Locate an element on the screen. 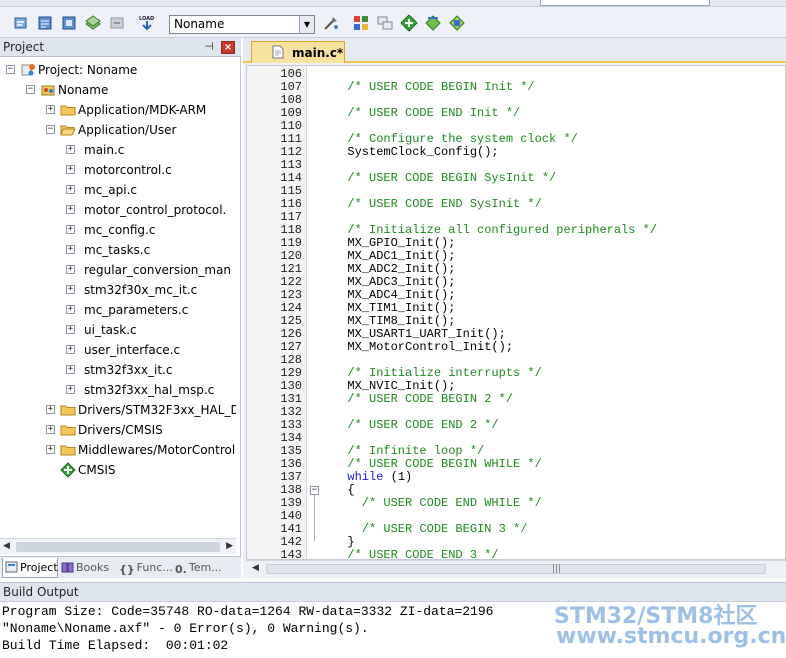 The height and width of the screenshot is (658, 786). close-icon: × is located at coordinates (228, 47).